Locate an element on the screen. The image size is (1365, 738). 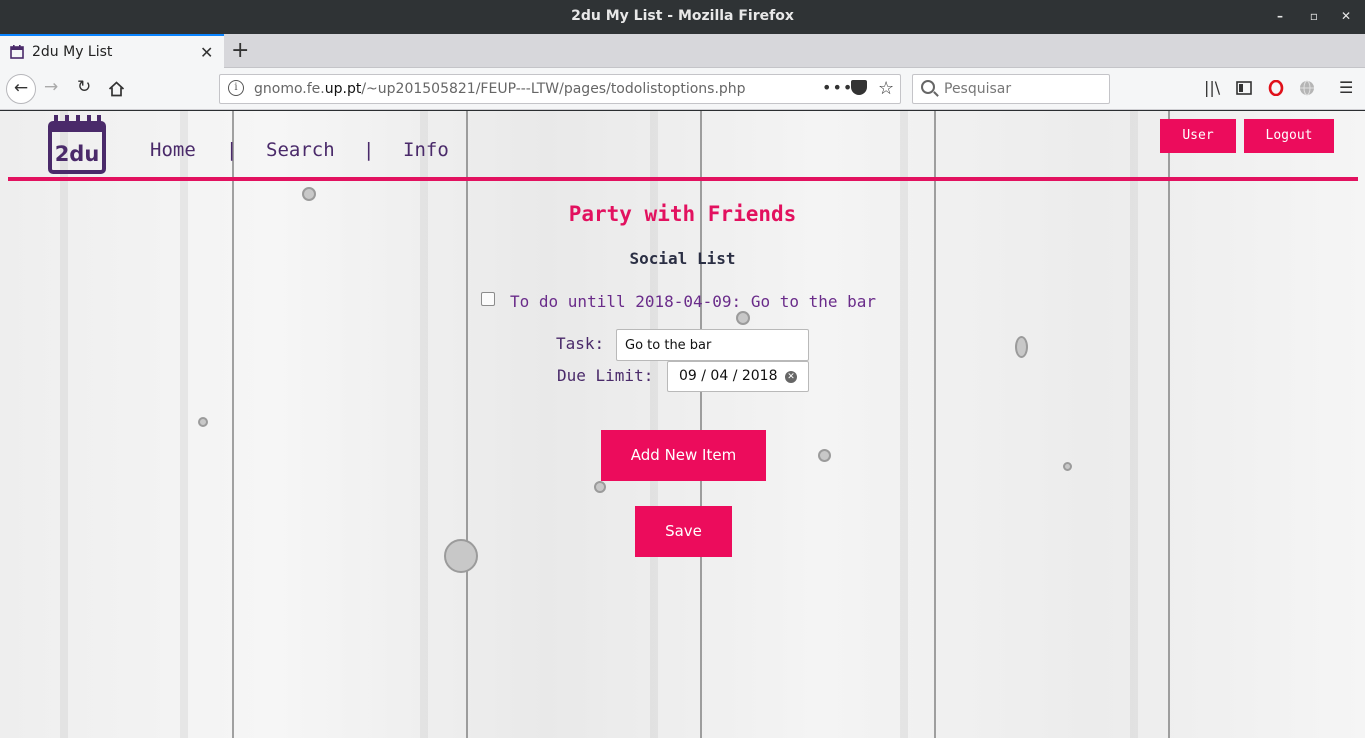
clear-date-icon: ✕ is located at coordinates (791, 377).